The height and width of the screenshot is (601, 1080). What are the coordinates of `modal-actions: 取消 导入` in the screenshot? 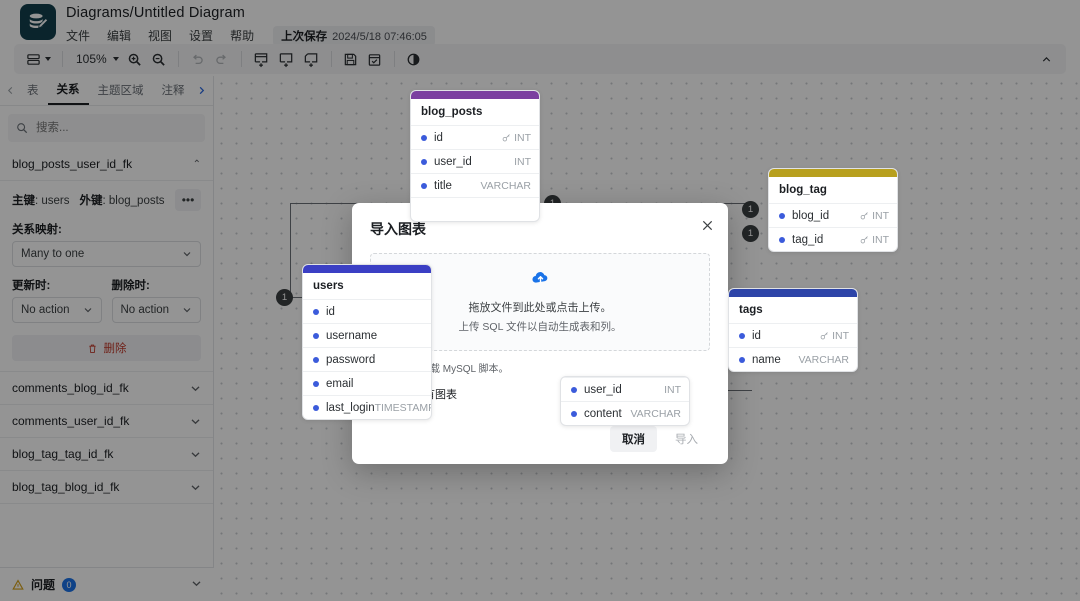 It's located at (540, 439).